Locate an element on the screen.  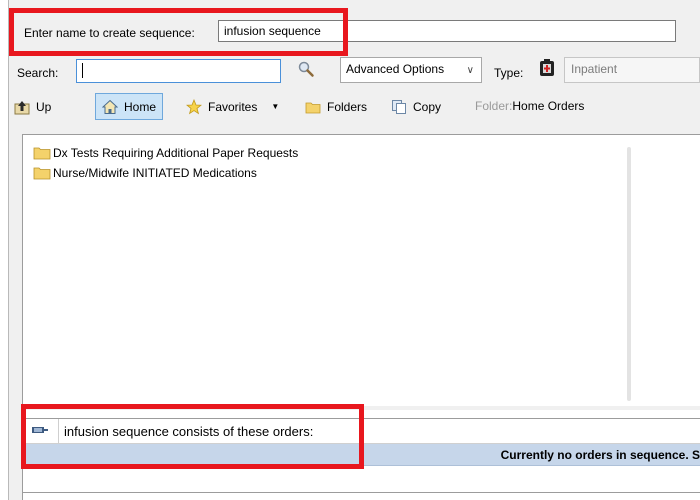
home-button: Home is located at coordinates (129, 106).